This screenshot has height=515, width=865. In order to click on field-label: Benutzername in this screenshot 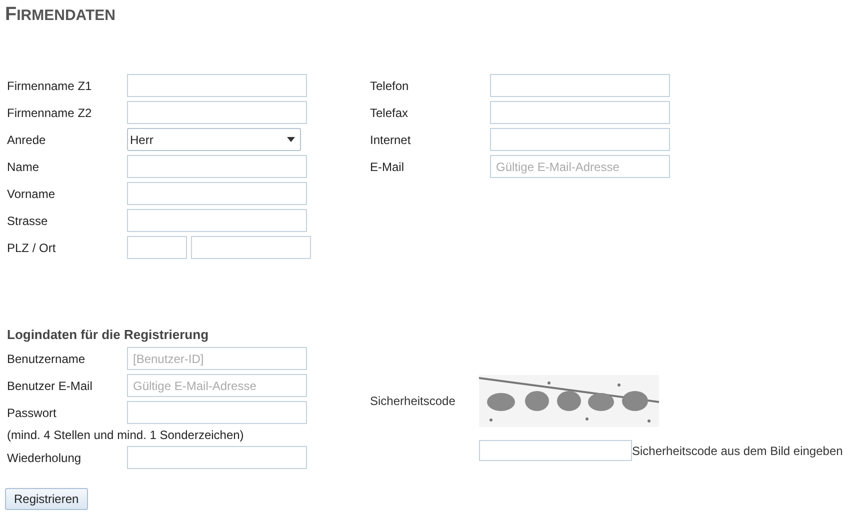, I will do `click(46, 359)`.